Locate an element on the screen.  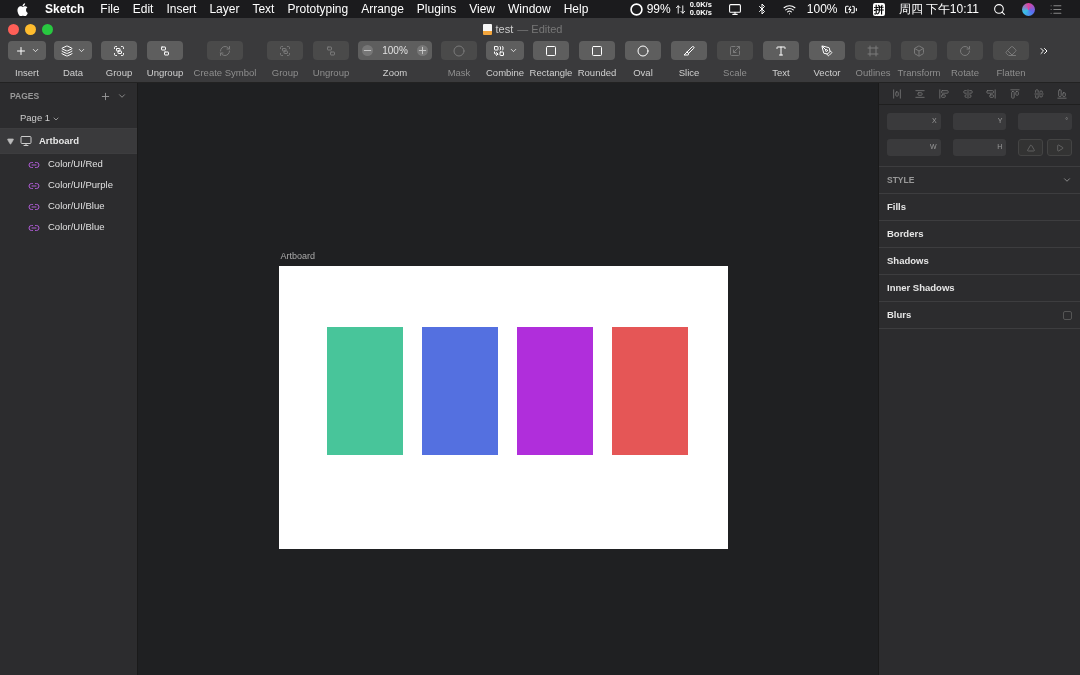
rectangle-icon is located at coordinates (551, 50).